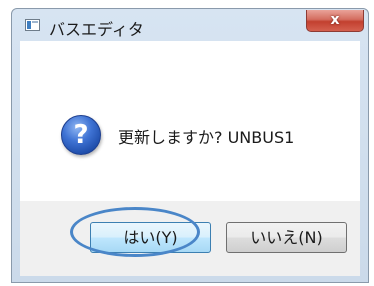 The image size is (374, 286). I want to click on question-icon: ?, so click(81, 135).